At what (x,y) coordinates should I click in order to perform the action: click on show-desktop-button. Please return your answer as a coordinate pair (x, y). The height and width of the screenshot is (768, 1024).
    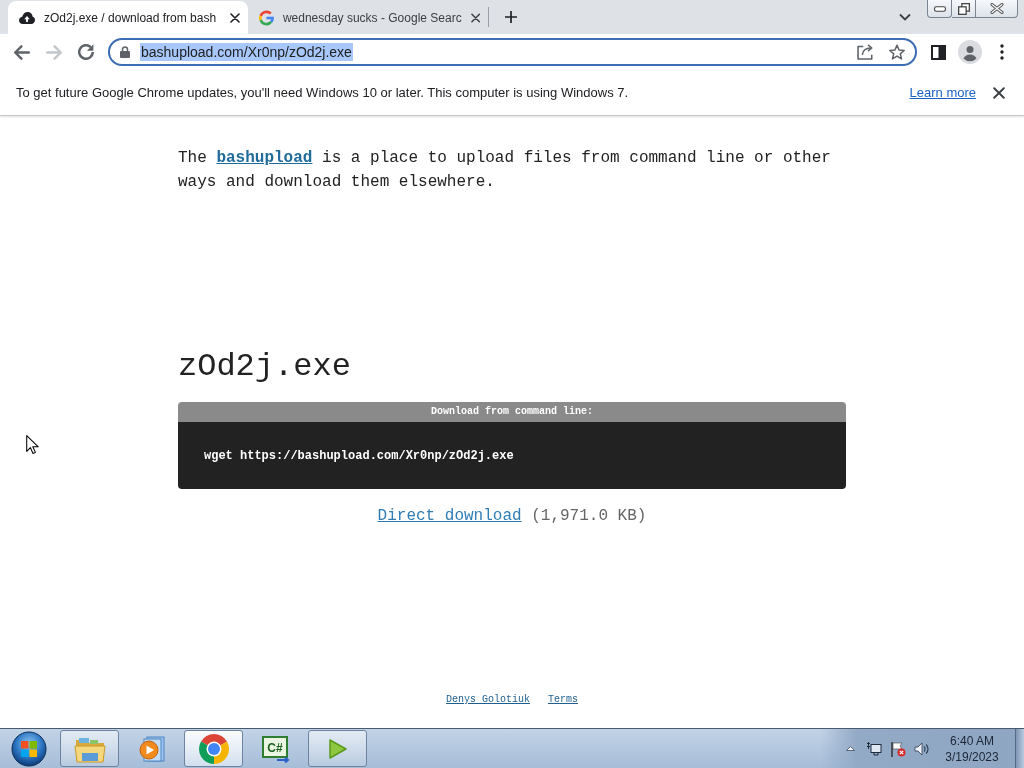
    Looking at the image, I should click on (1019, 748).